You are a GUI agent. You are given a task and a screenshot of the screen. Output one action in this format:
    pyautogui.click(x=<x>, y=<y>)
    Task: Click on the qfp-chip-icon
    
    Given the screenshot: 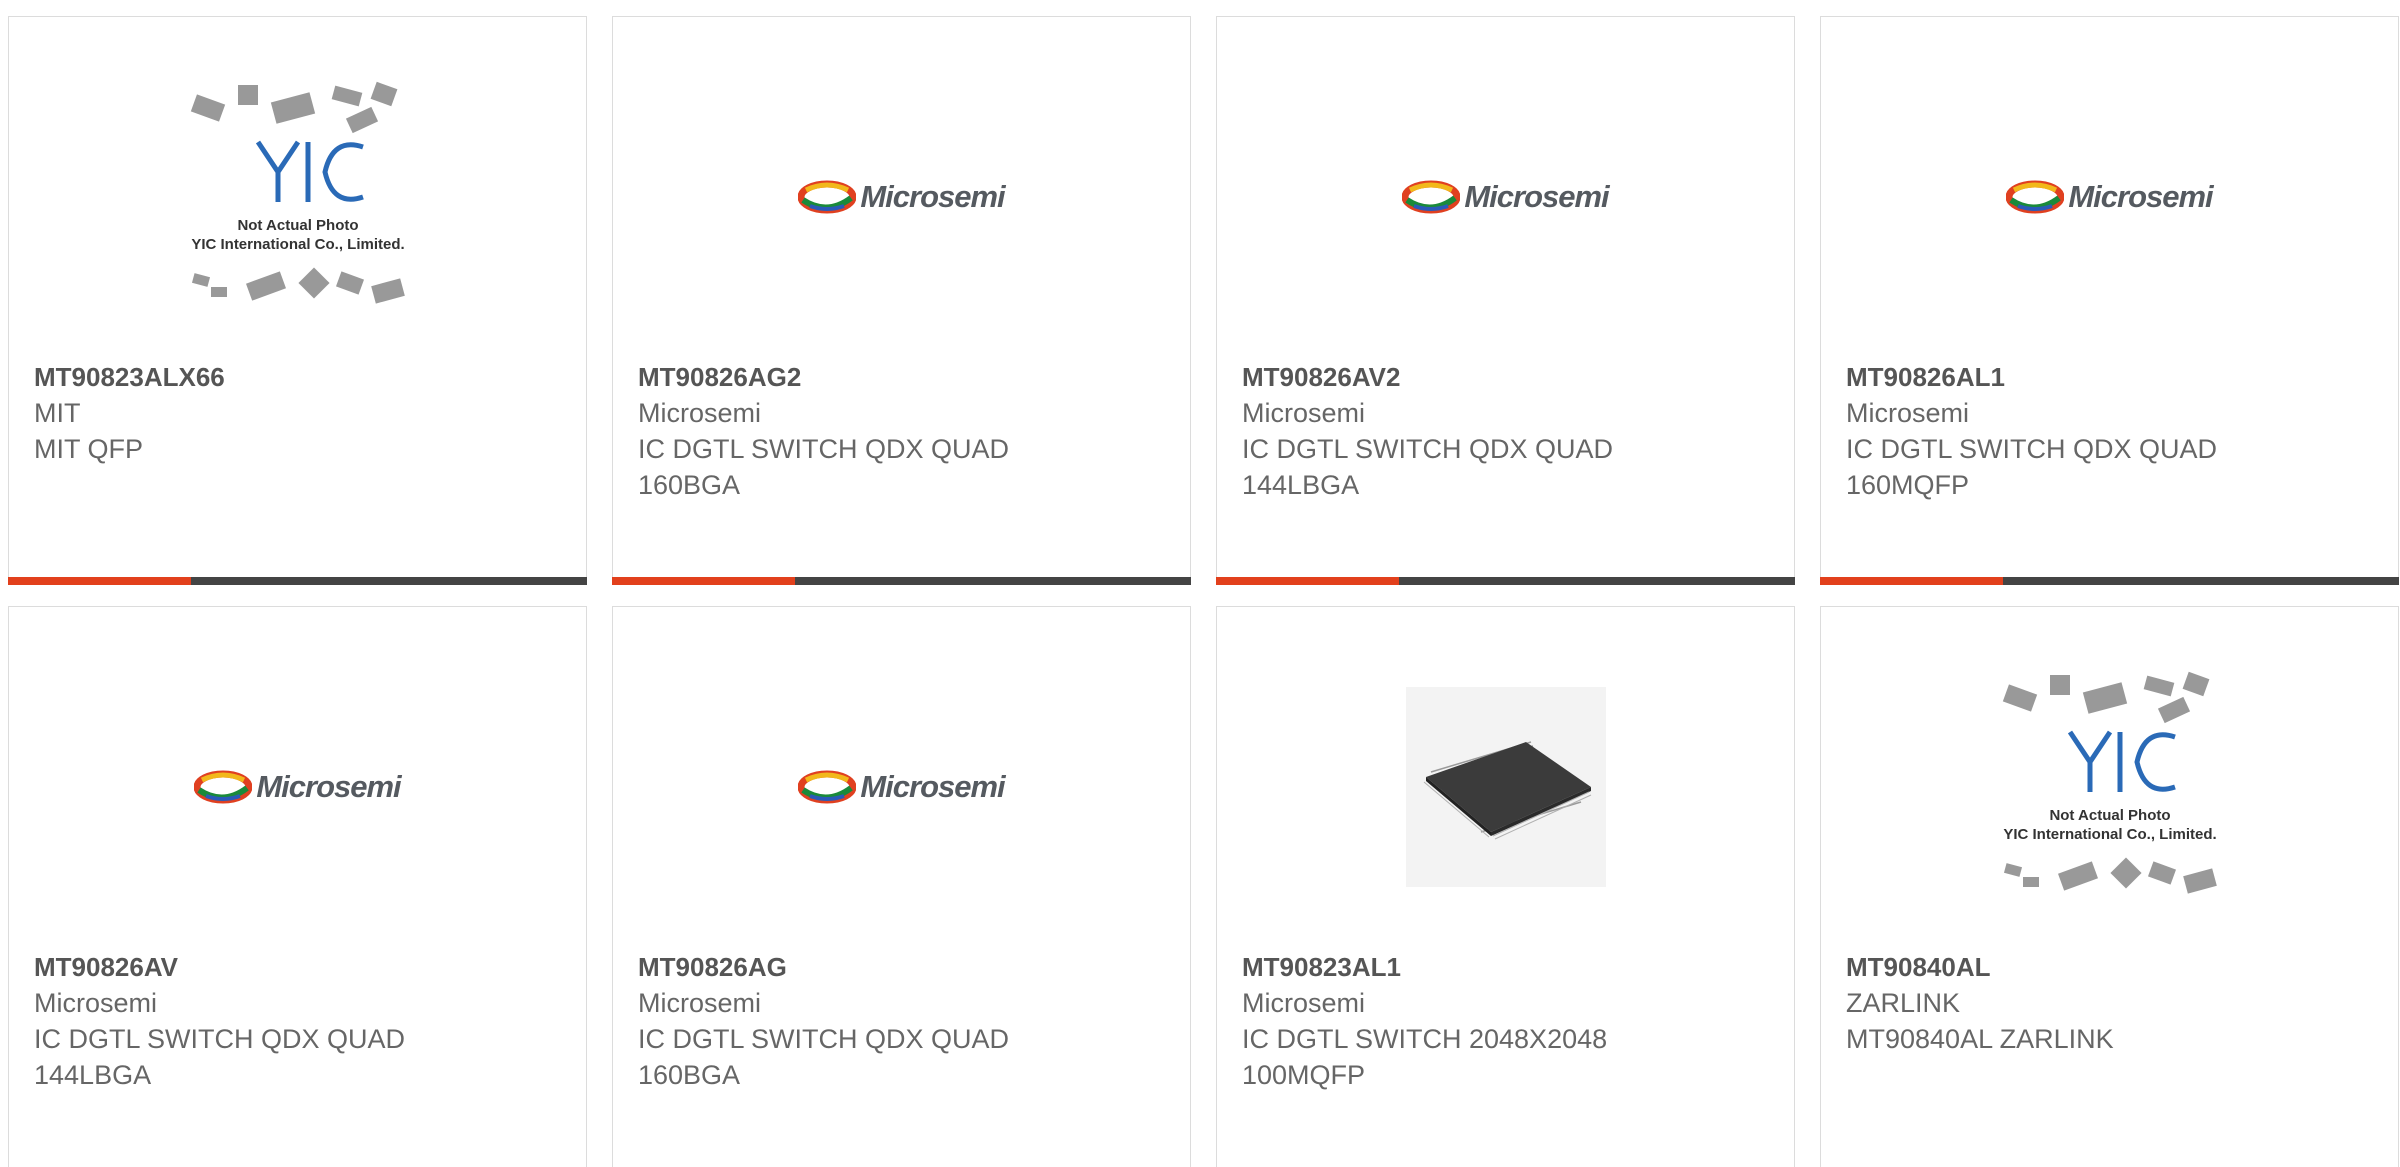 What is the action you would take?
    pyautogui.click(x=1507, y=790)
    